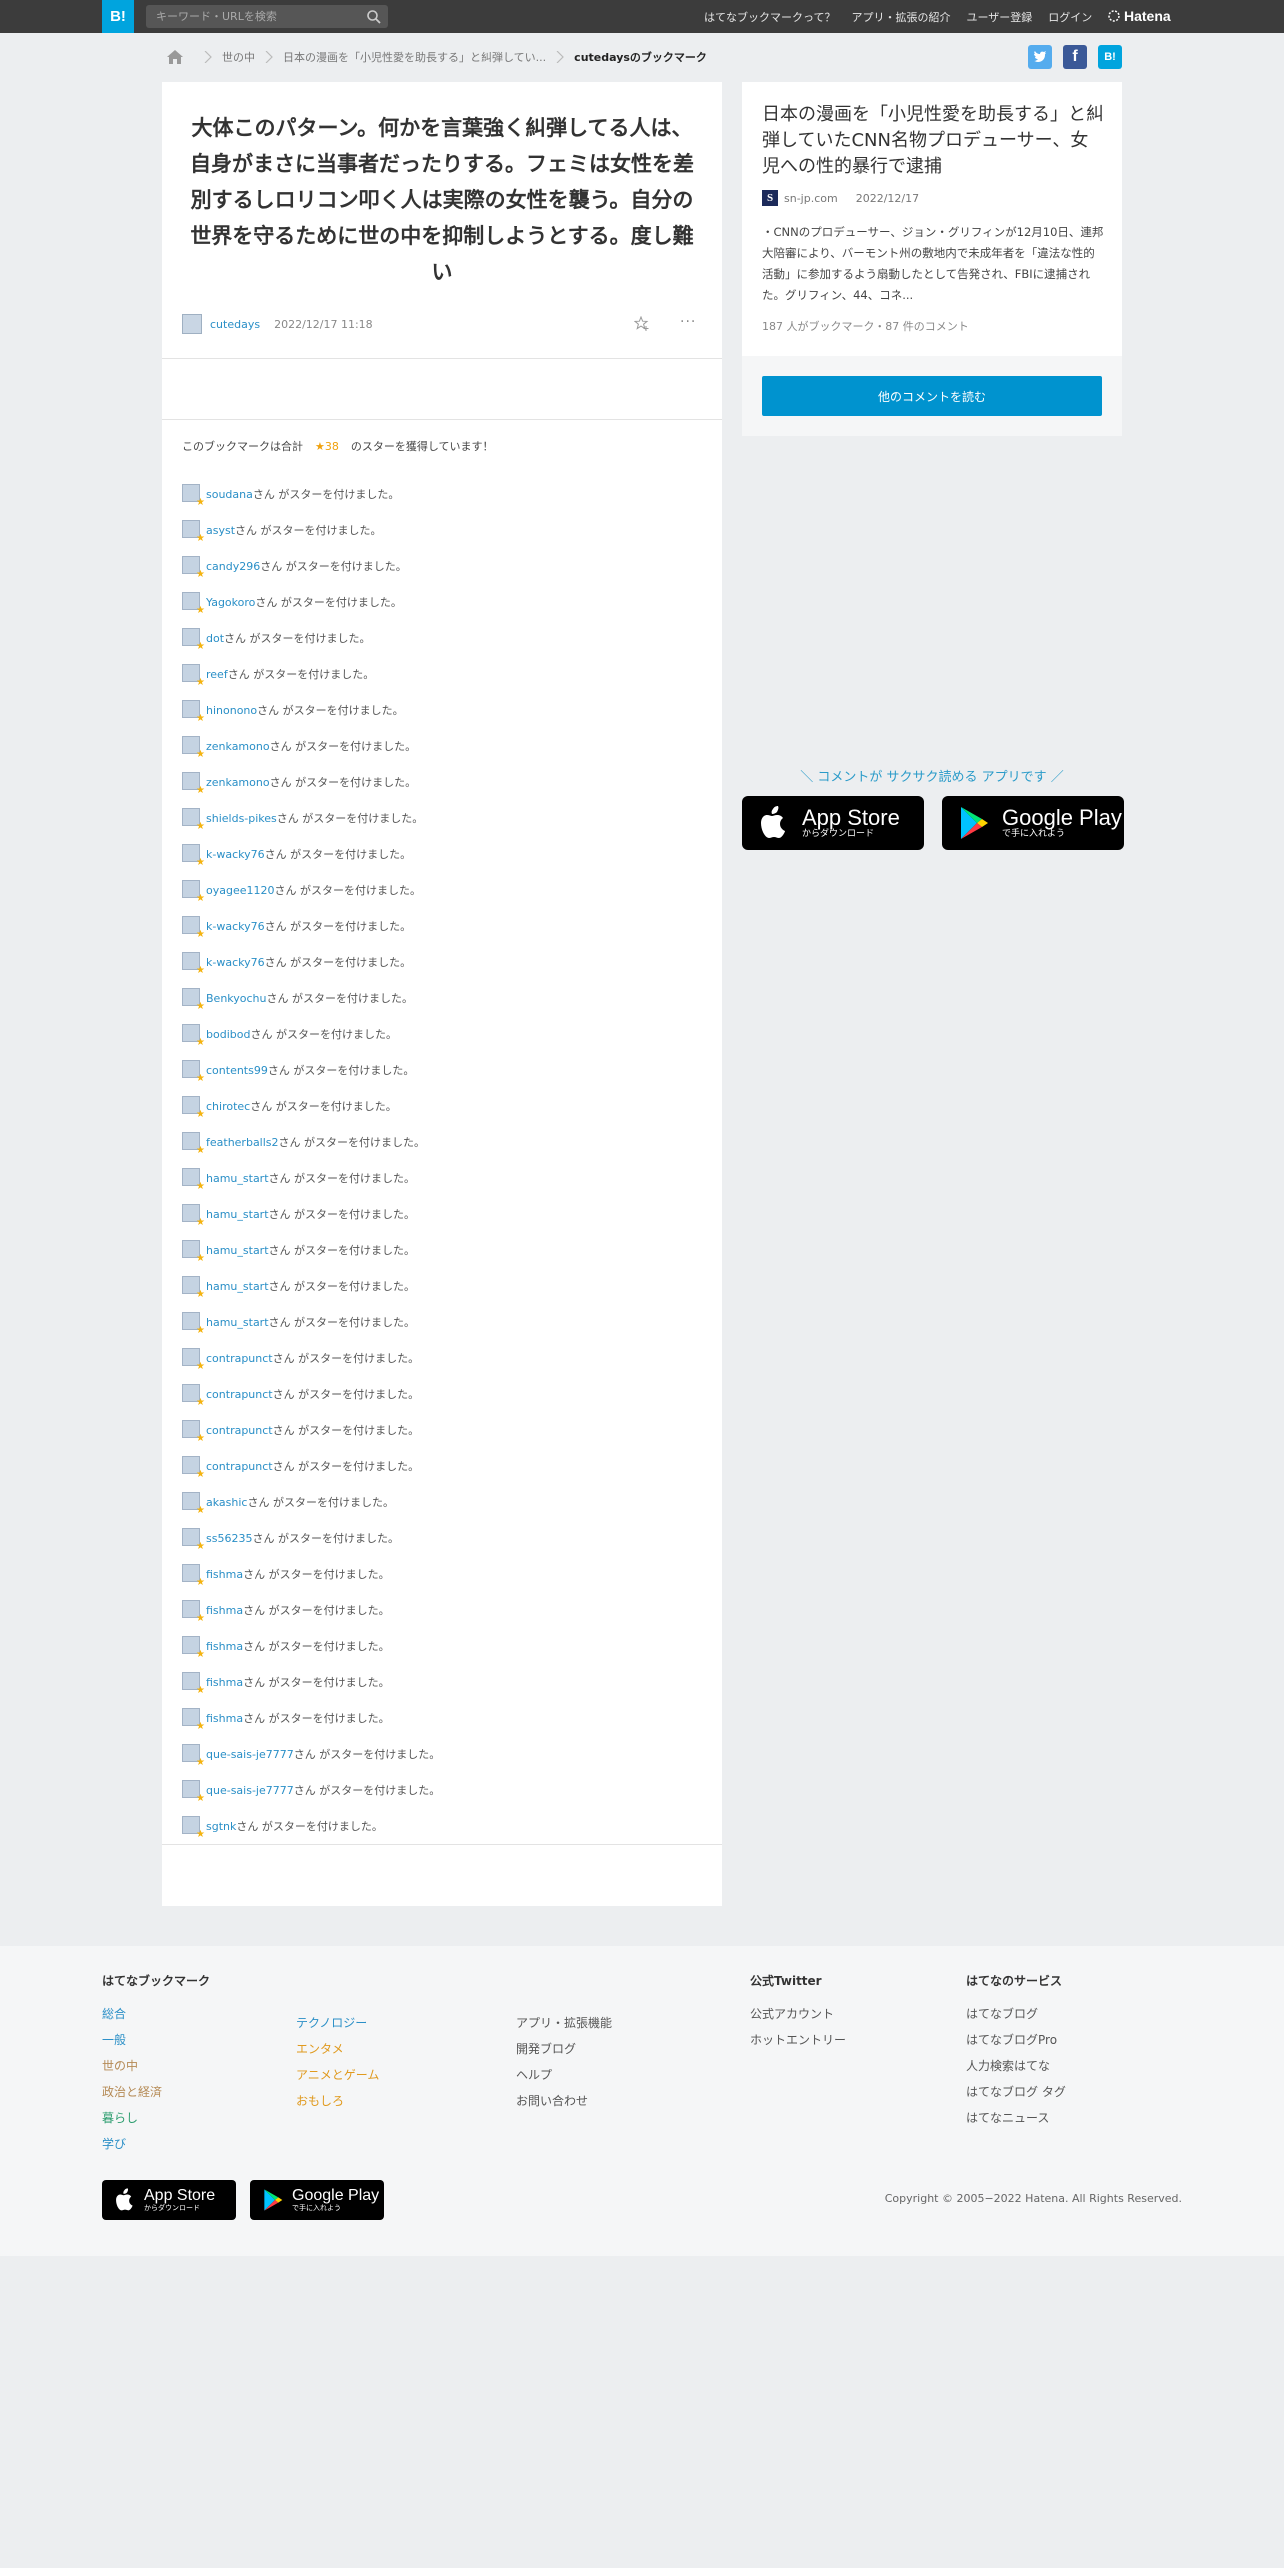 Image resolution: width=1284 pixels, height=2568 pixels. I want to click on footer-category-link: テクノロジー, so click(337, 2023).